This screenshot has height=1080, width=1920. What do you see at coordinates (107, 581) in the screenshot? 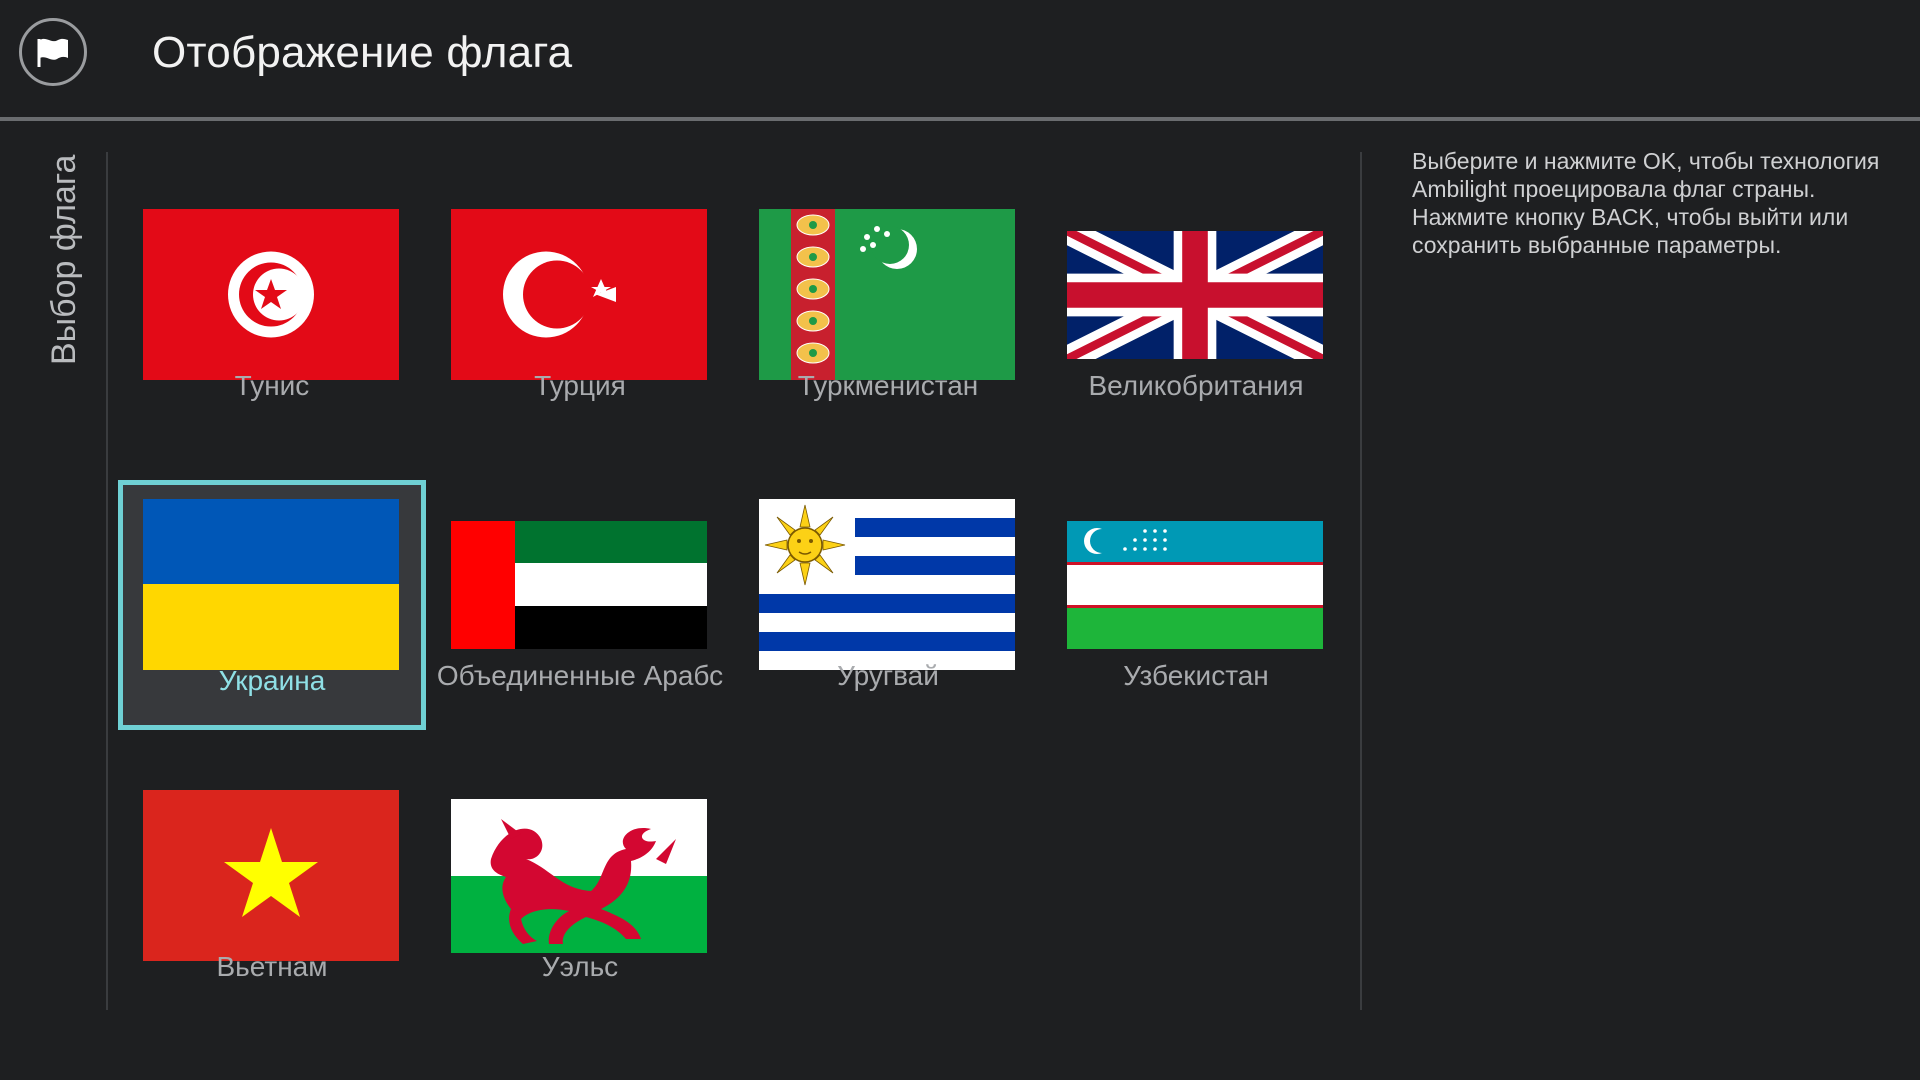
I see `left-divider` at bounding box center [107, 581].